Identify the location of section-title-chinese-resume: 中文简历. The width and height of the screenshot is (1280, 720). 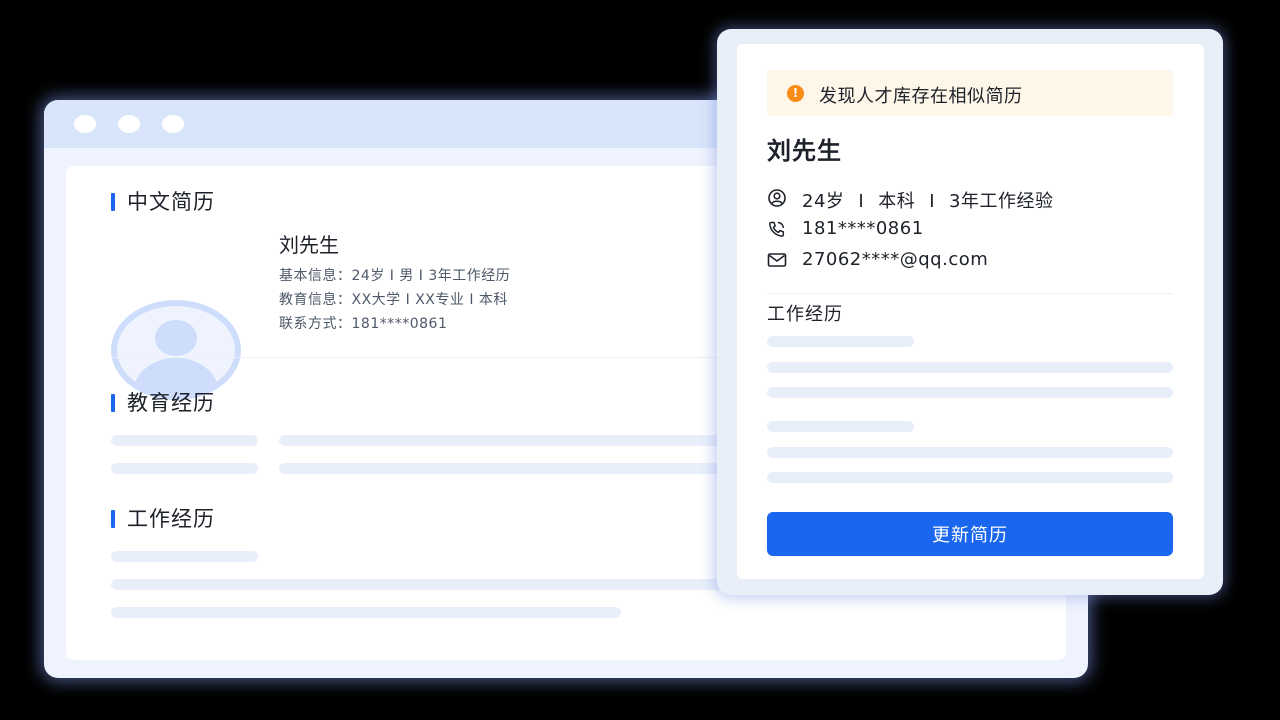
(163, 202).